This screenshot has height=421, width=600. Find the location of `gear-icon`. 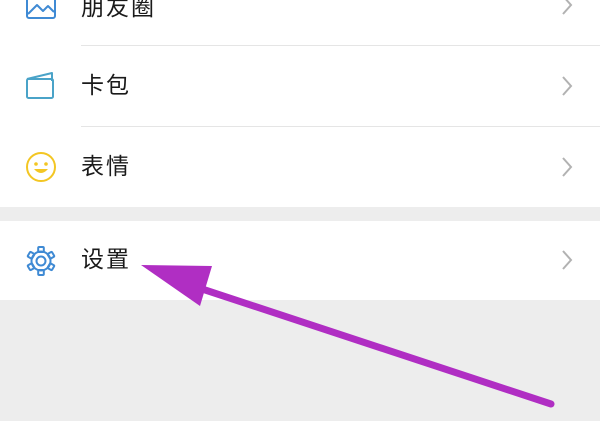

gear-icon is located at coordinates (41, 261).